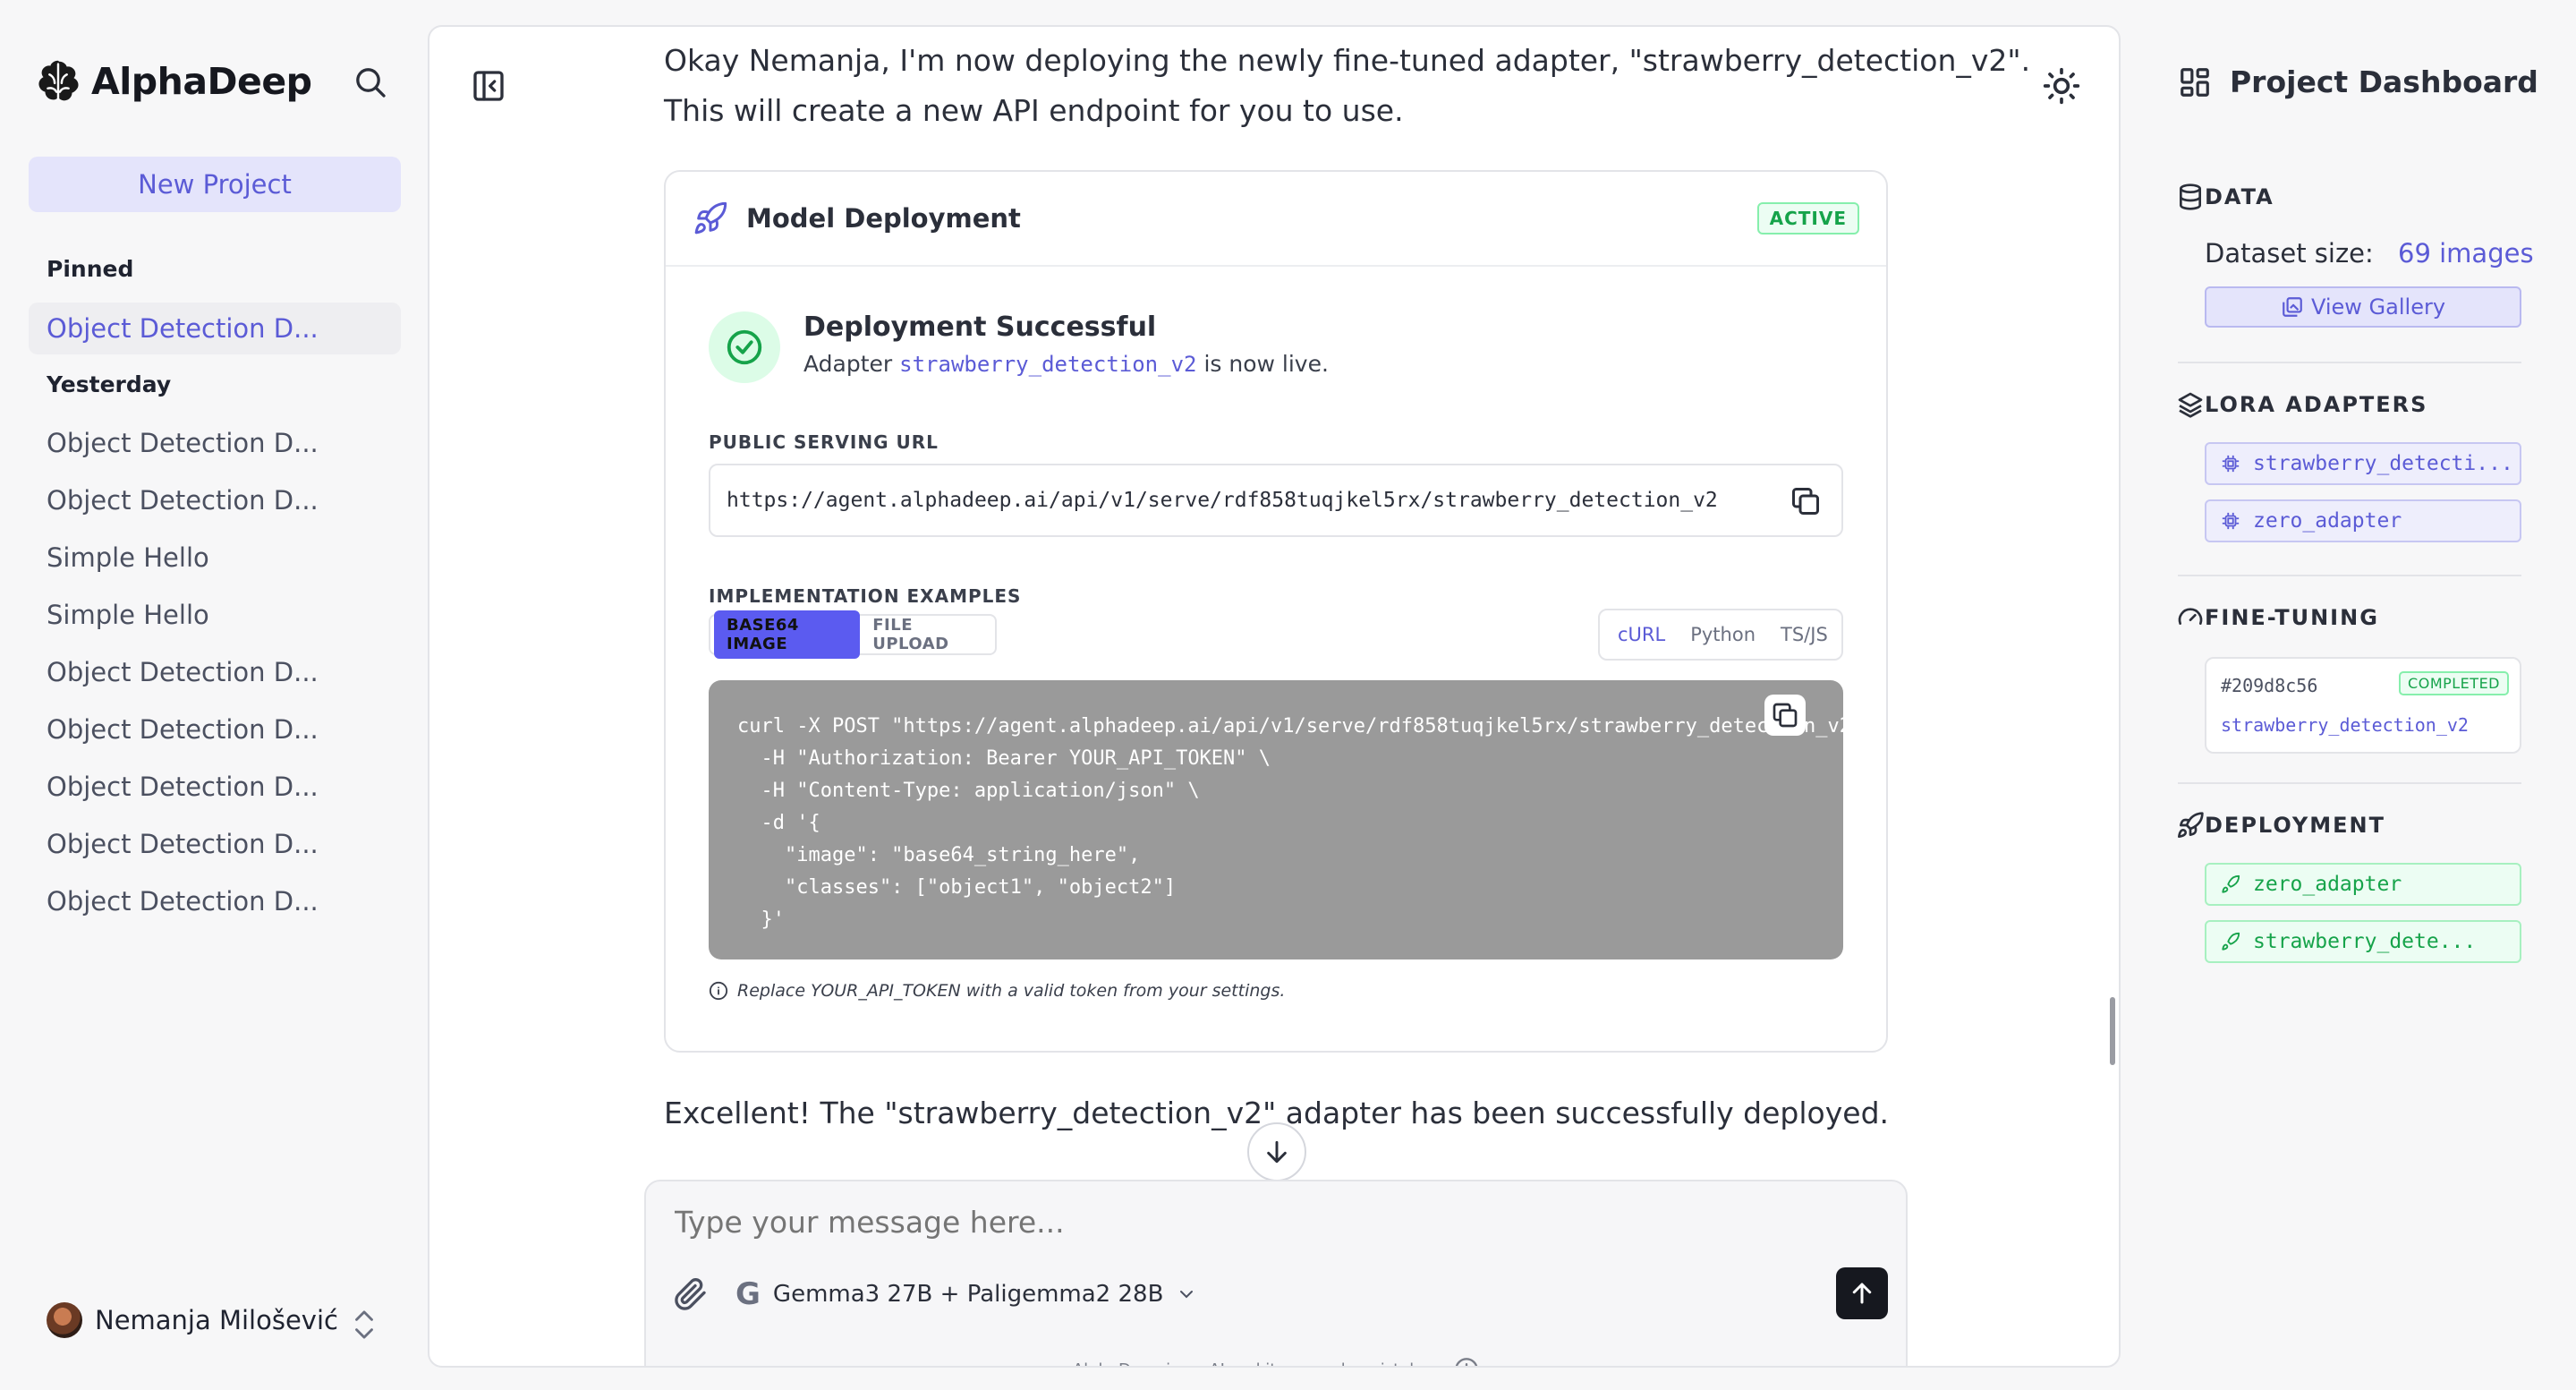 This screenshot has width=2576, height=1390. What do you see at coordinates (1187, 1295) in the screenshot?
I see `chevron-down-icon` at bounding box center [1187, 1295].